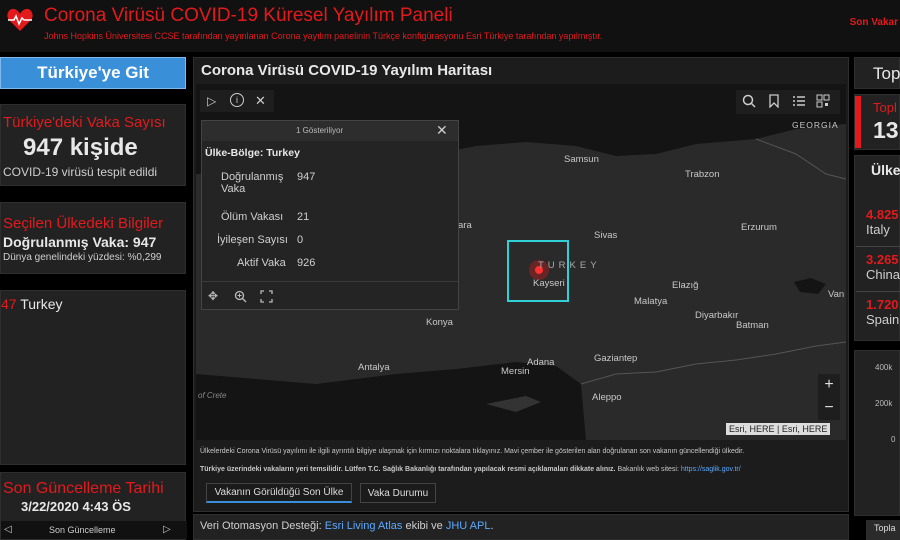 This screenshot has height=540, width=900. What do you see at coordinates (8, 529) in the screenshot?
I see `prev-arrow-icon: ◁` at bounding box center [8, 529].